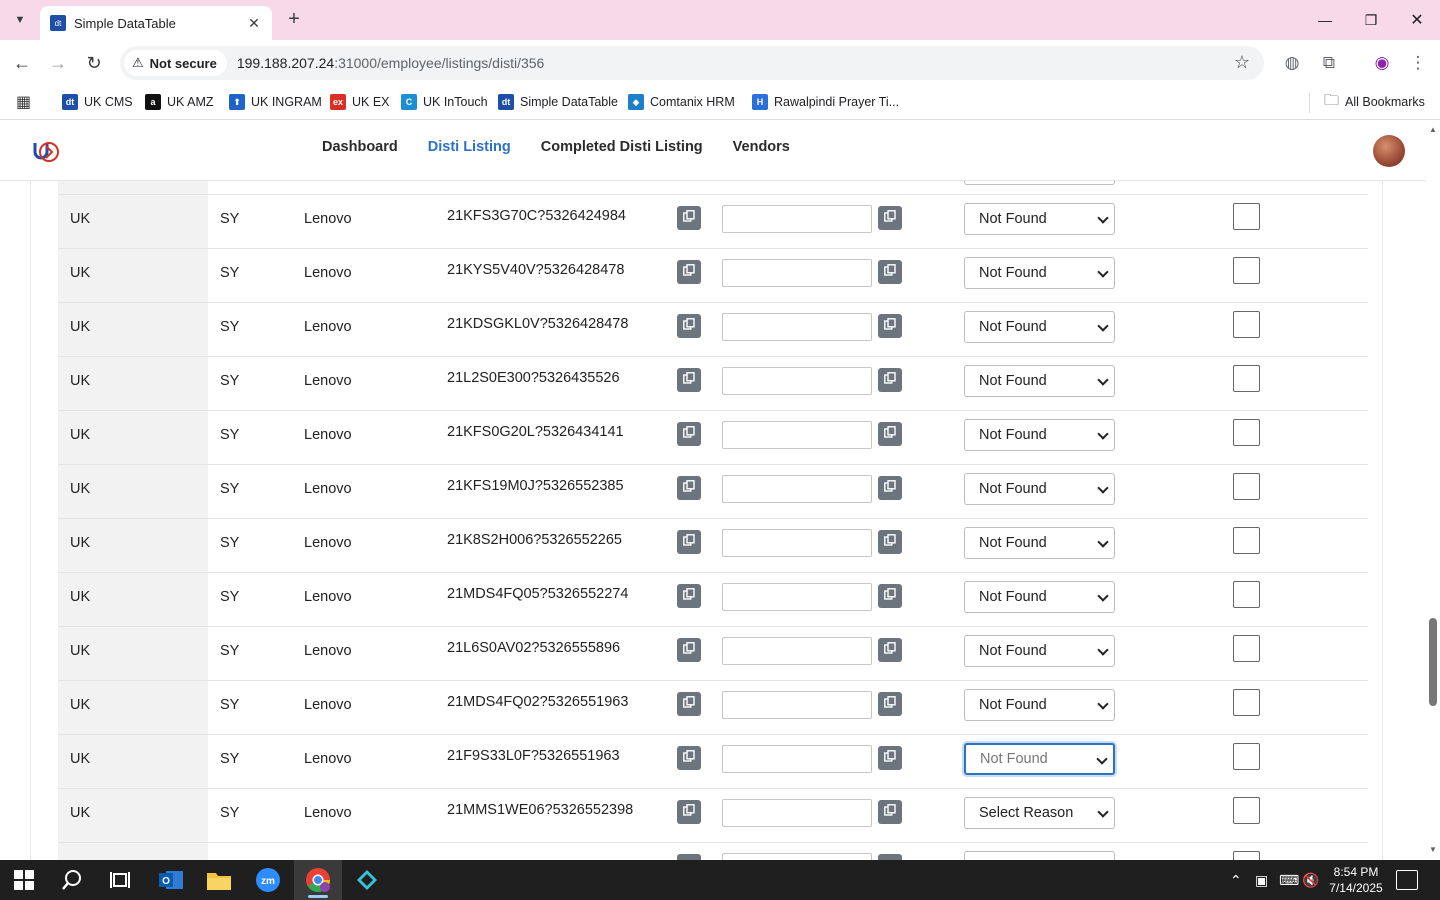  Describe the element at coordinates (1382, 63) in the screenshot. I see `profile-icon: ◉` at that location.